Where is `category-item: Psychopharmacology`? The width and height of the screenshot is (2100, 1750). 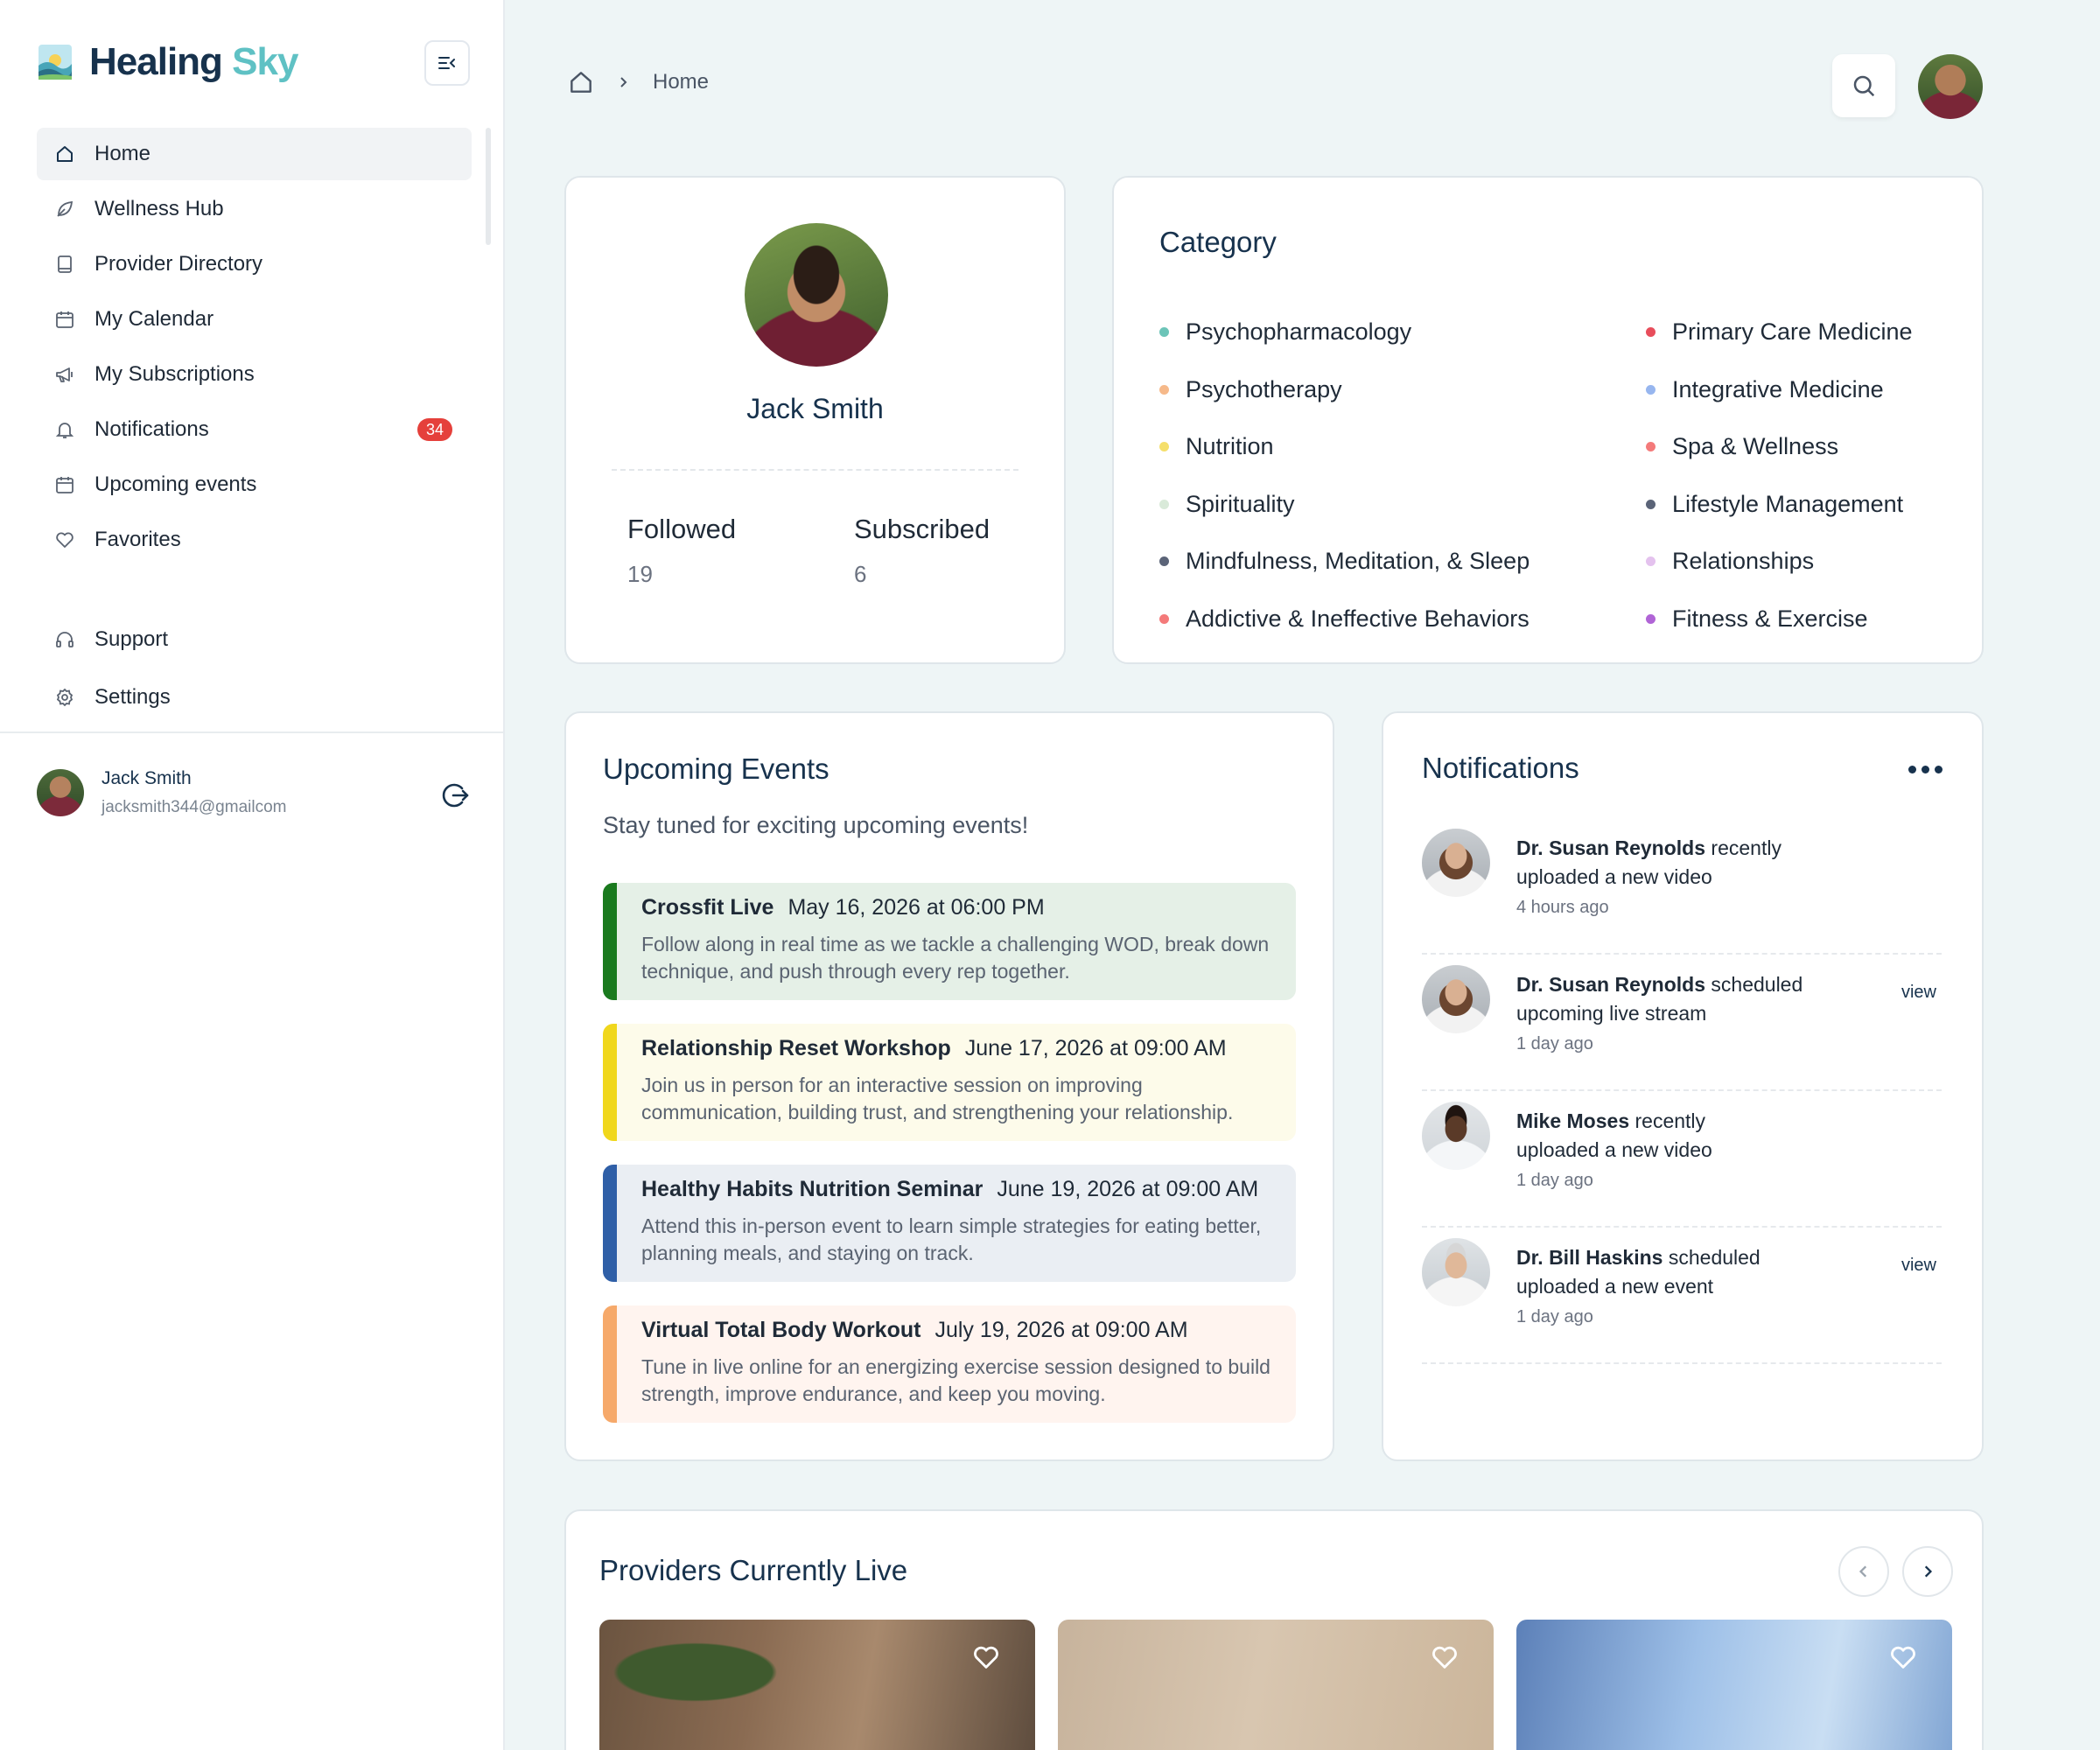 category-item: Psychopharmacology is located at coordinates (1344, 332).